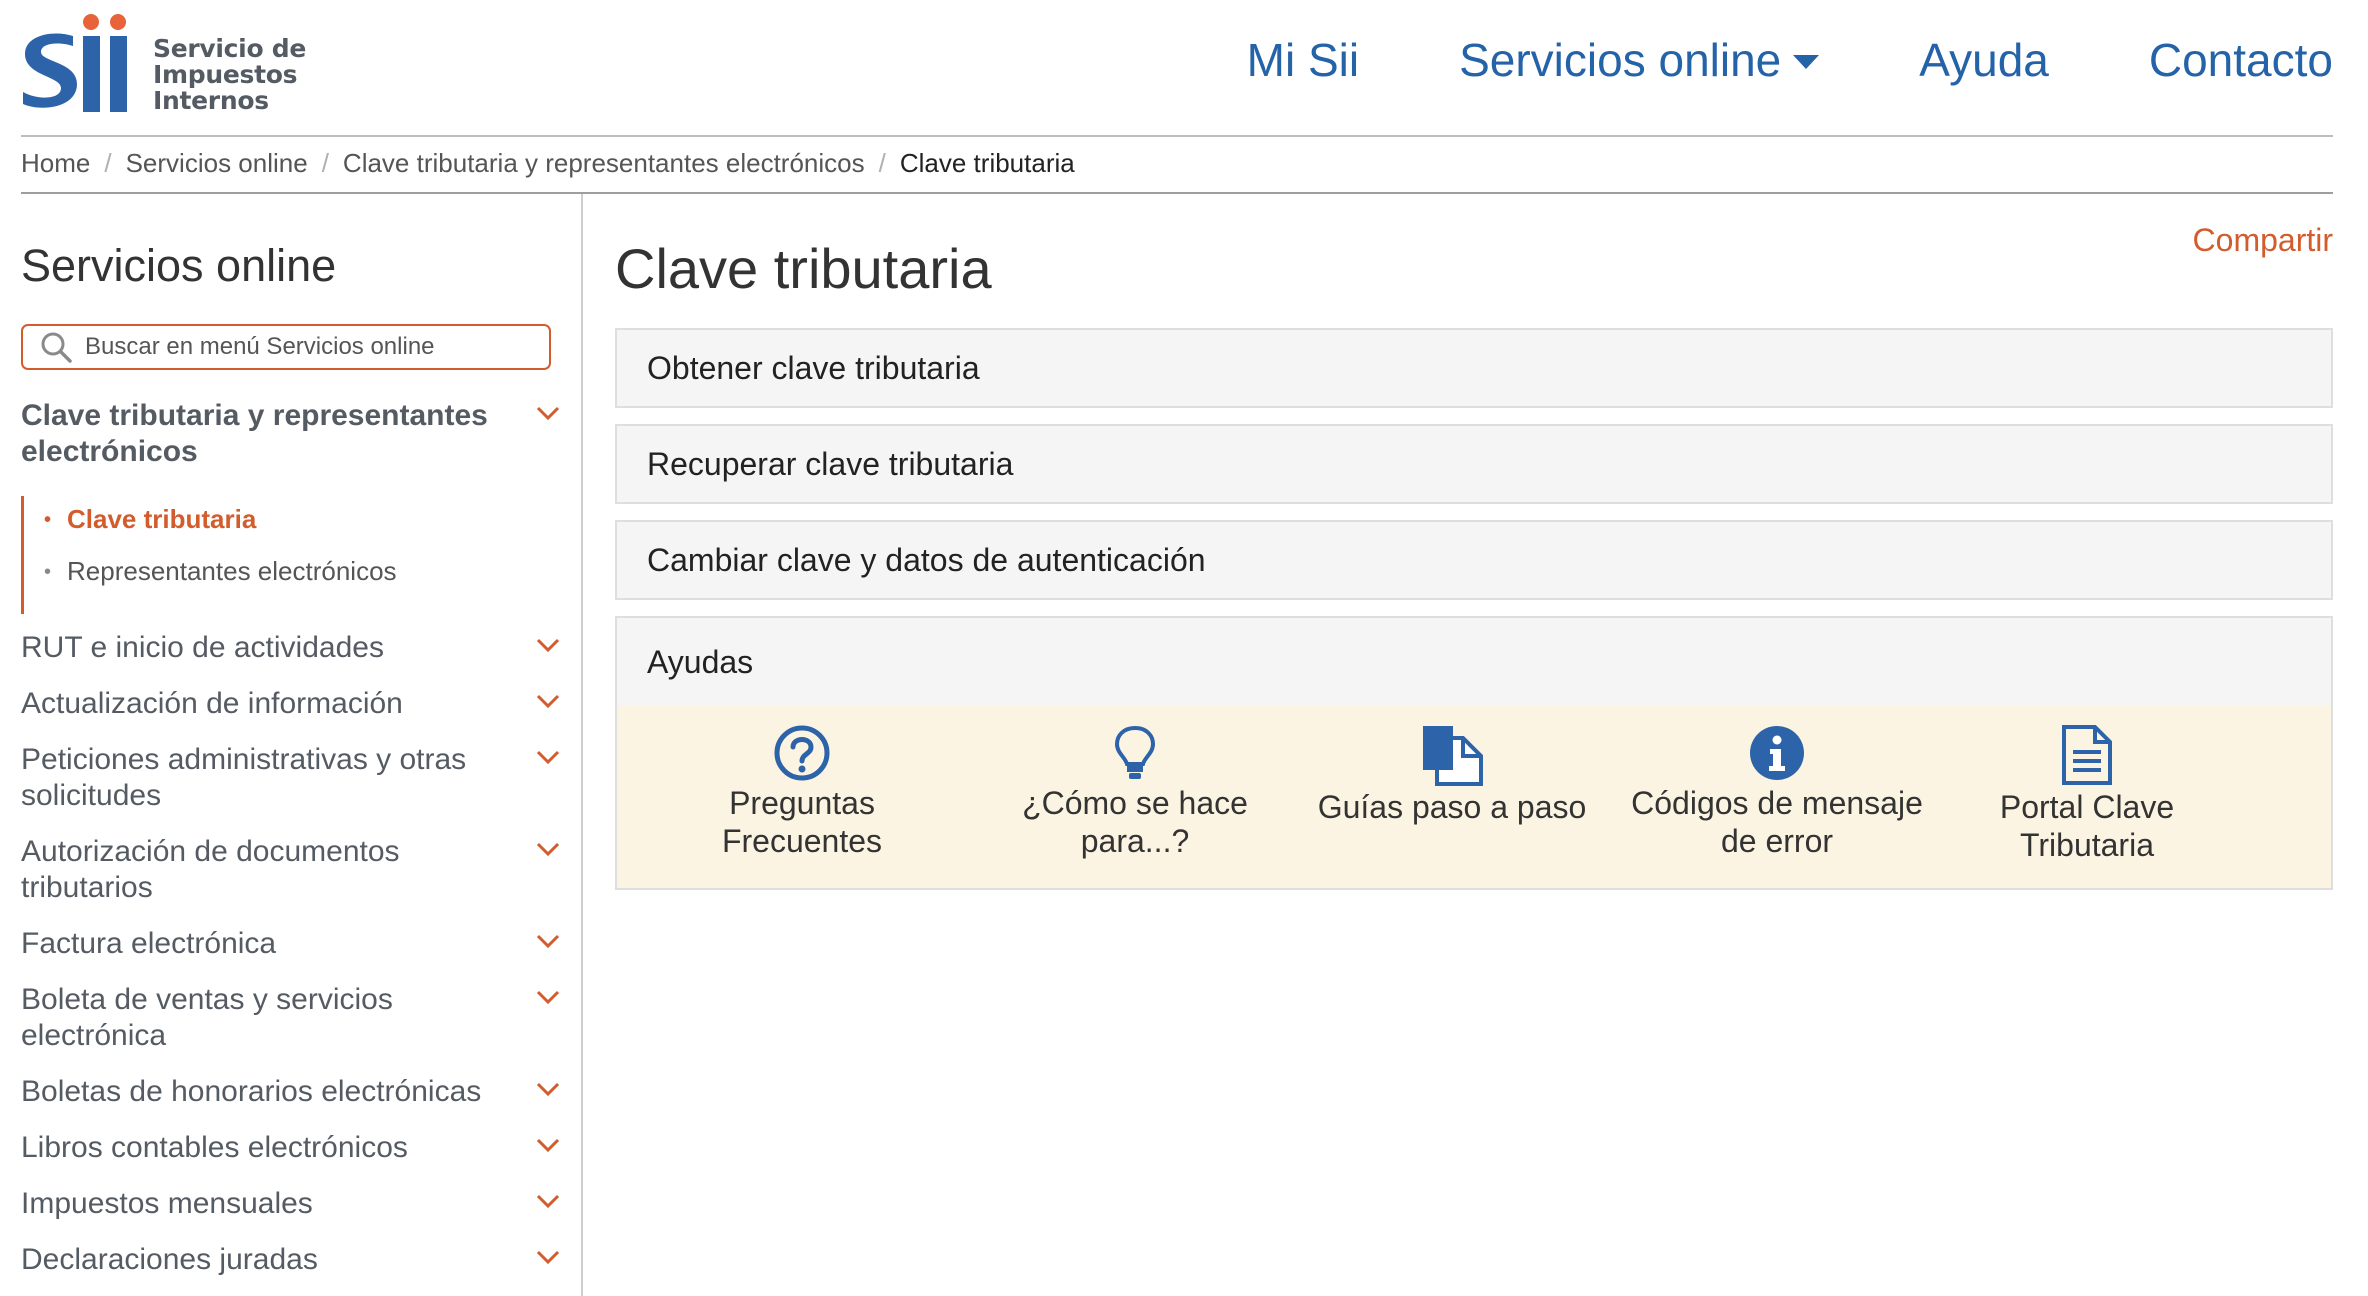 This screenshot has width=2368, height=1296. Describe the element at coordinates (202, 647) in the screenshot. I see `sidebar-section-label: RUT e inicio de actividades` at that location.